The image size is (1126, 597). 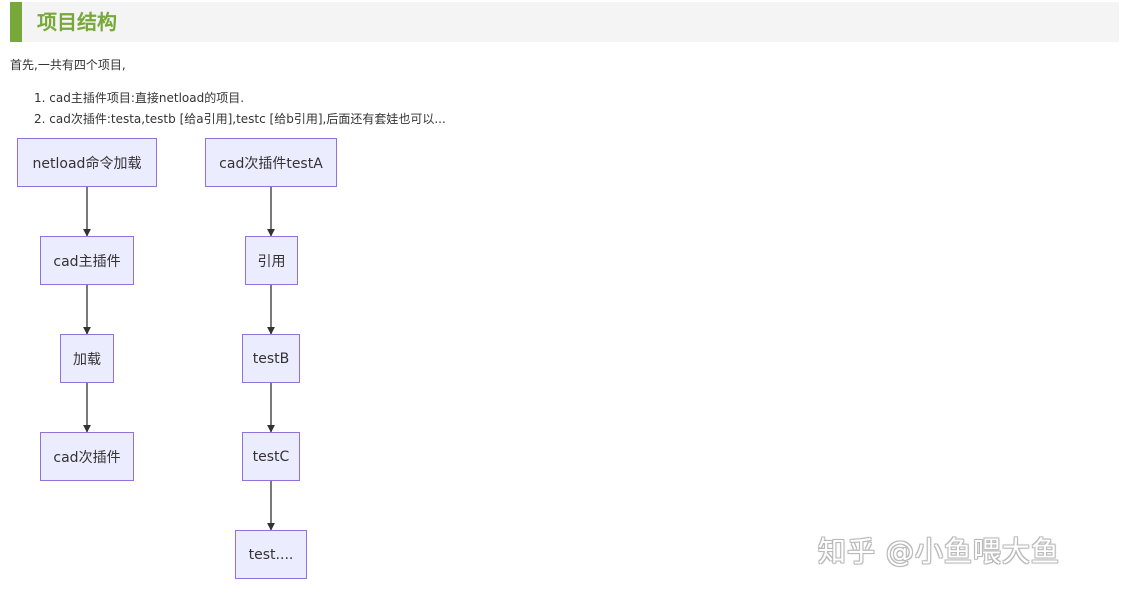 What do you see at coordinates (87, 260) in the screenshot?
I see `flow-node-cad-main-plugin: cad主插件` at bounding box center [87, 260].